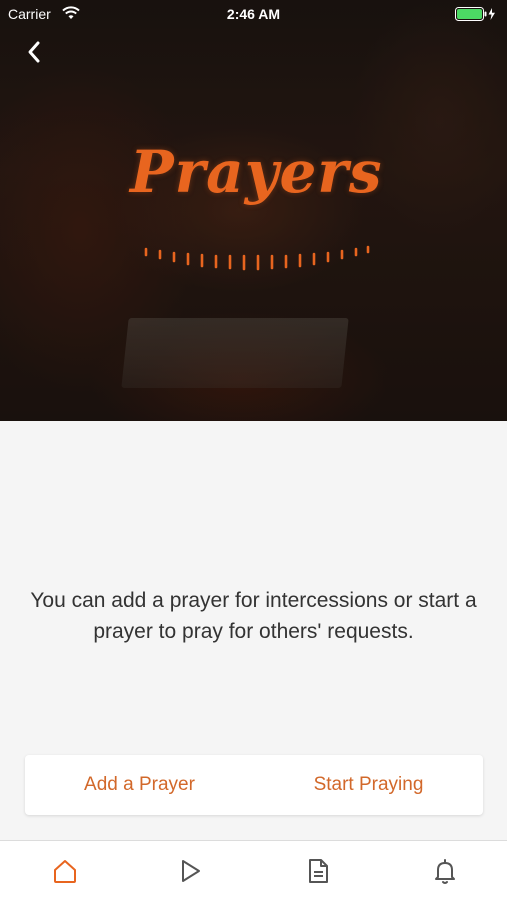 Image resolution: width=507 pixels, height=900 pixels. What do you see at coordinates (257, 258) in the screenshot?
I see `decorative-tick-arc` at bounding box center [257, 258].